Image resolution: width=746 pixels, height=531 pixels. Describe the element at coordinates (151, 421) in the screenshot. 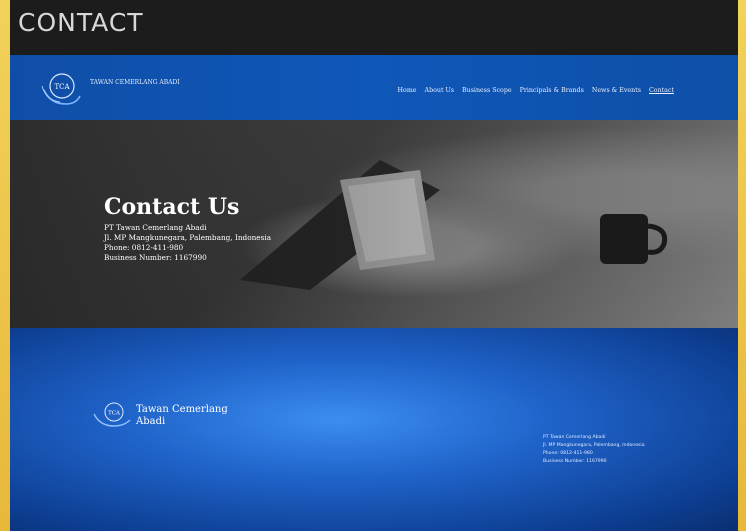

I see `footer-brand-line2: Abadi` at that location.